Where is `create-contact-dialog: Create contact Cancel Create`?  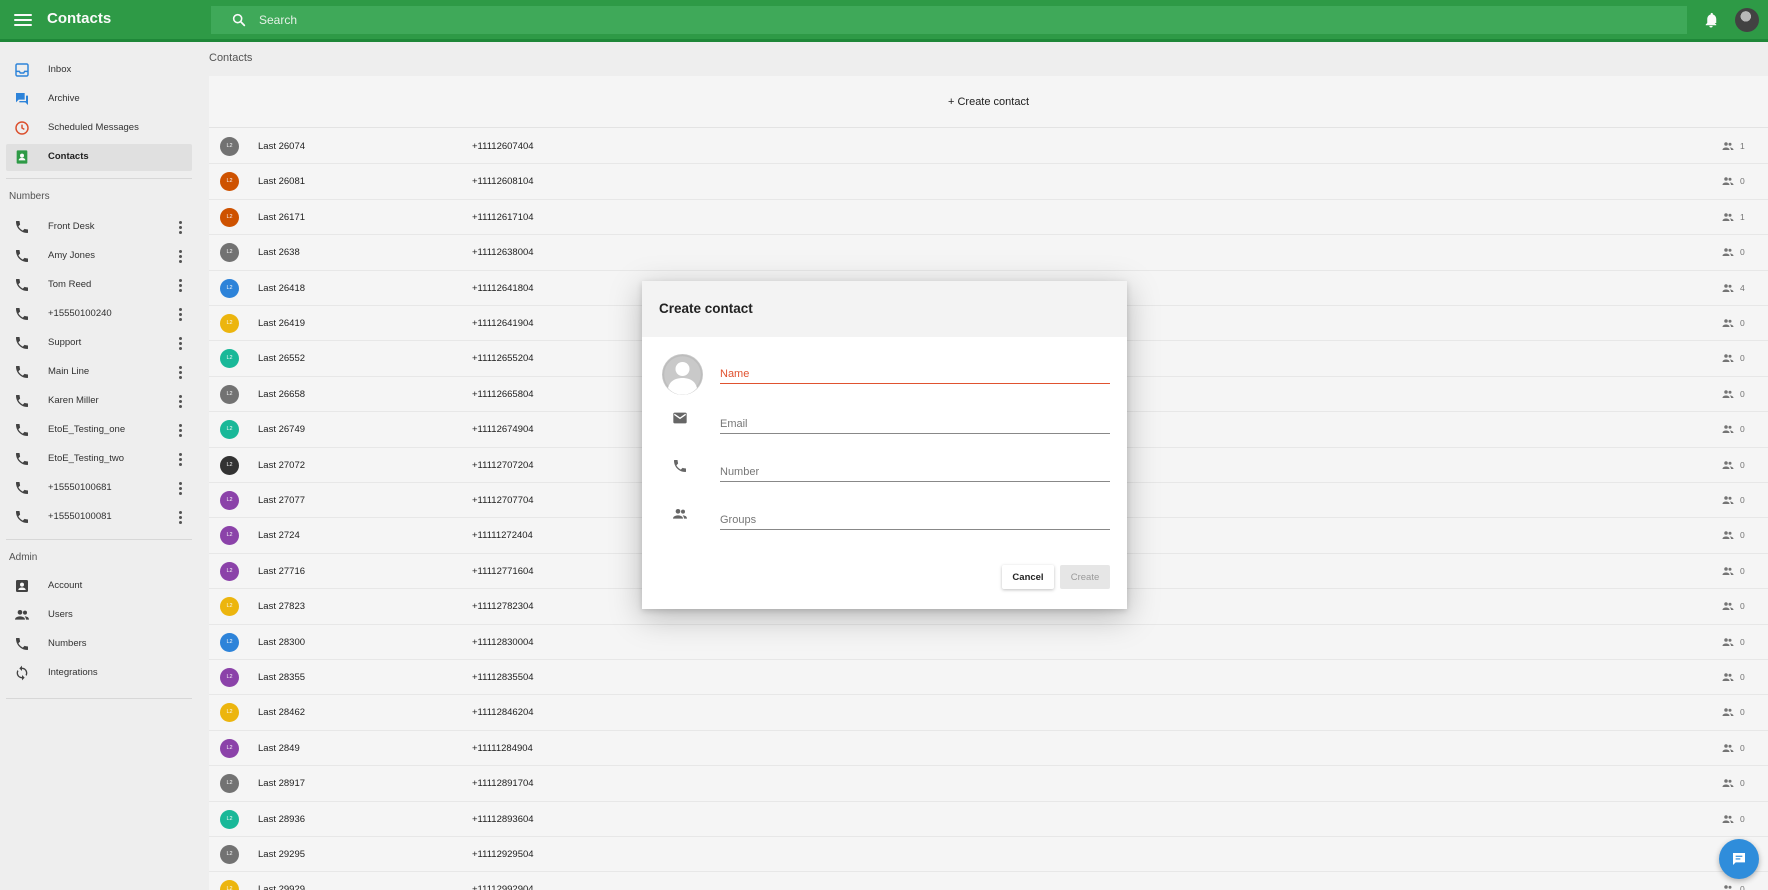
create-contact-dialog: Create contact Cancel Create is located at coordinates (884, 445).